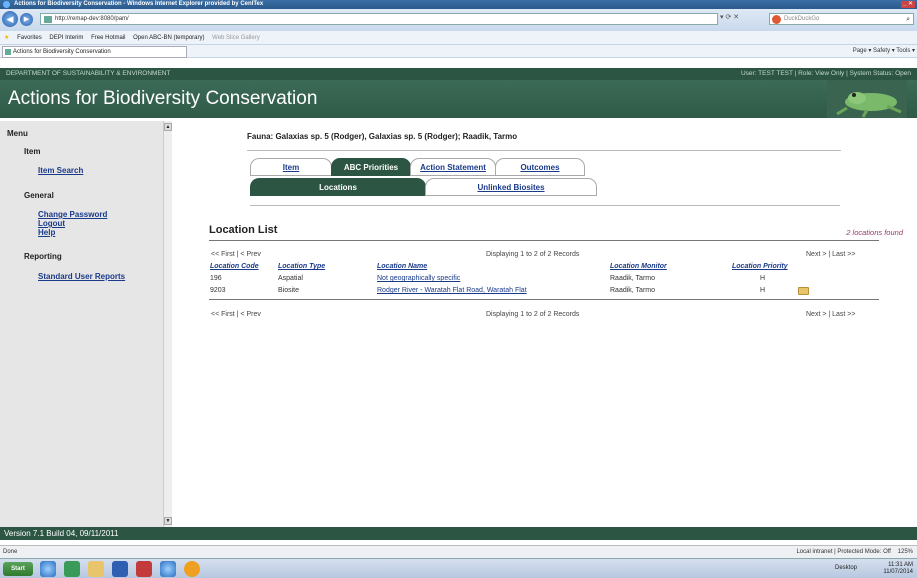  I want to click on location-list-title: Location List, so click(243, 230).